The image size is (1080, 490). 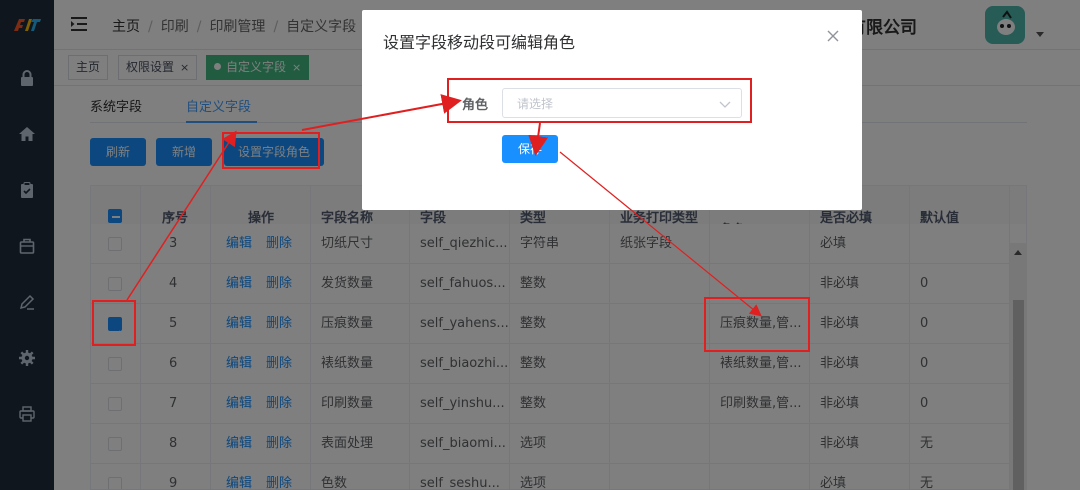 I want to click on chevron-down-icon, so click(x=725, y=103).